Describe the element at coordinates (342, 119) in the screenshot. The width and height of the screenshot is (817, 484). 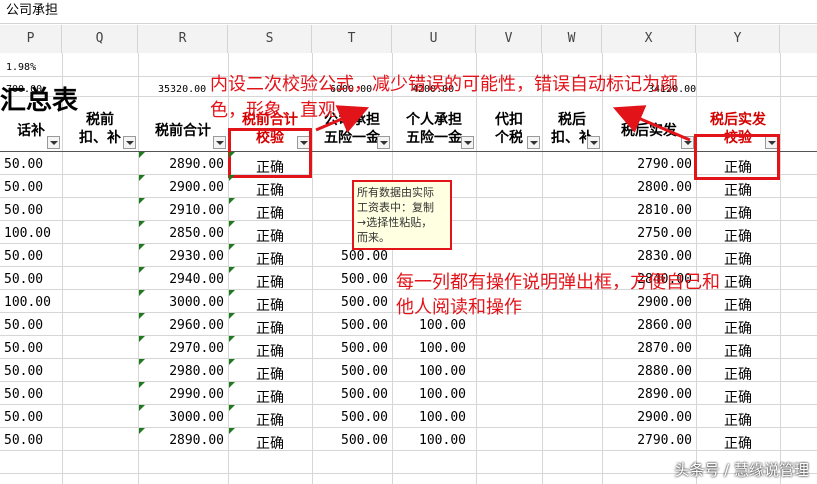
I see `arrow-to-s-header` at that location.